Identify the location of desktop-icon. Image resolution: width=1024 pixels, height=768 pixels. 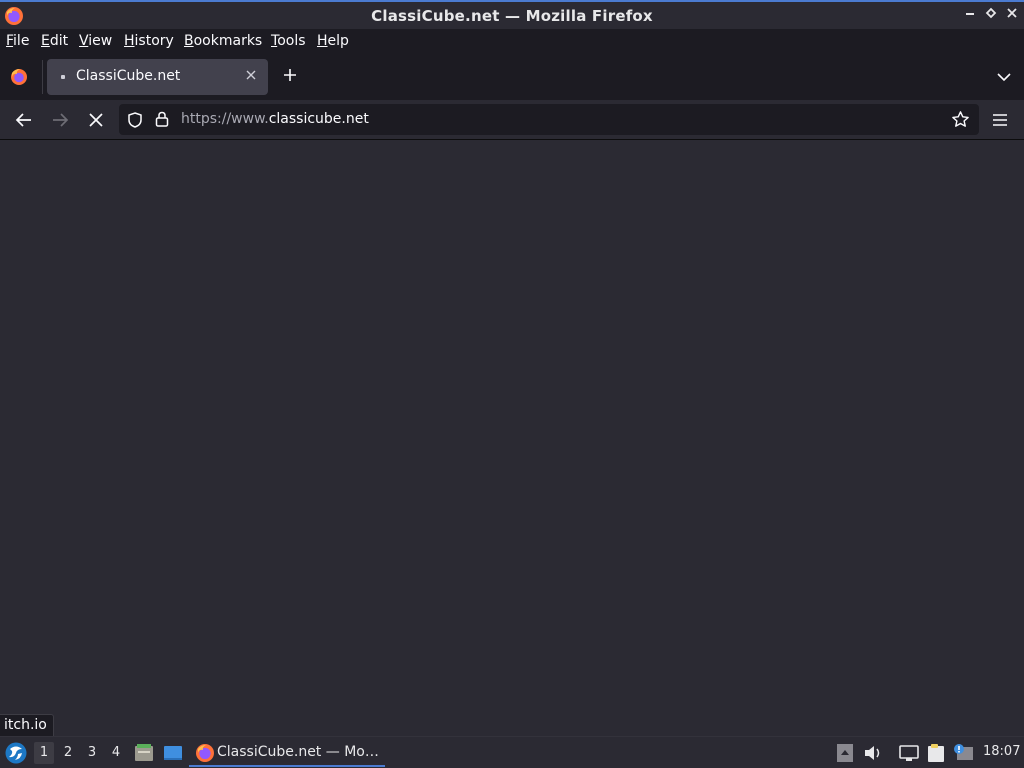
(173, 753).